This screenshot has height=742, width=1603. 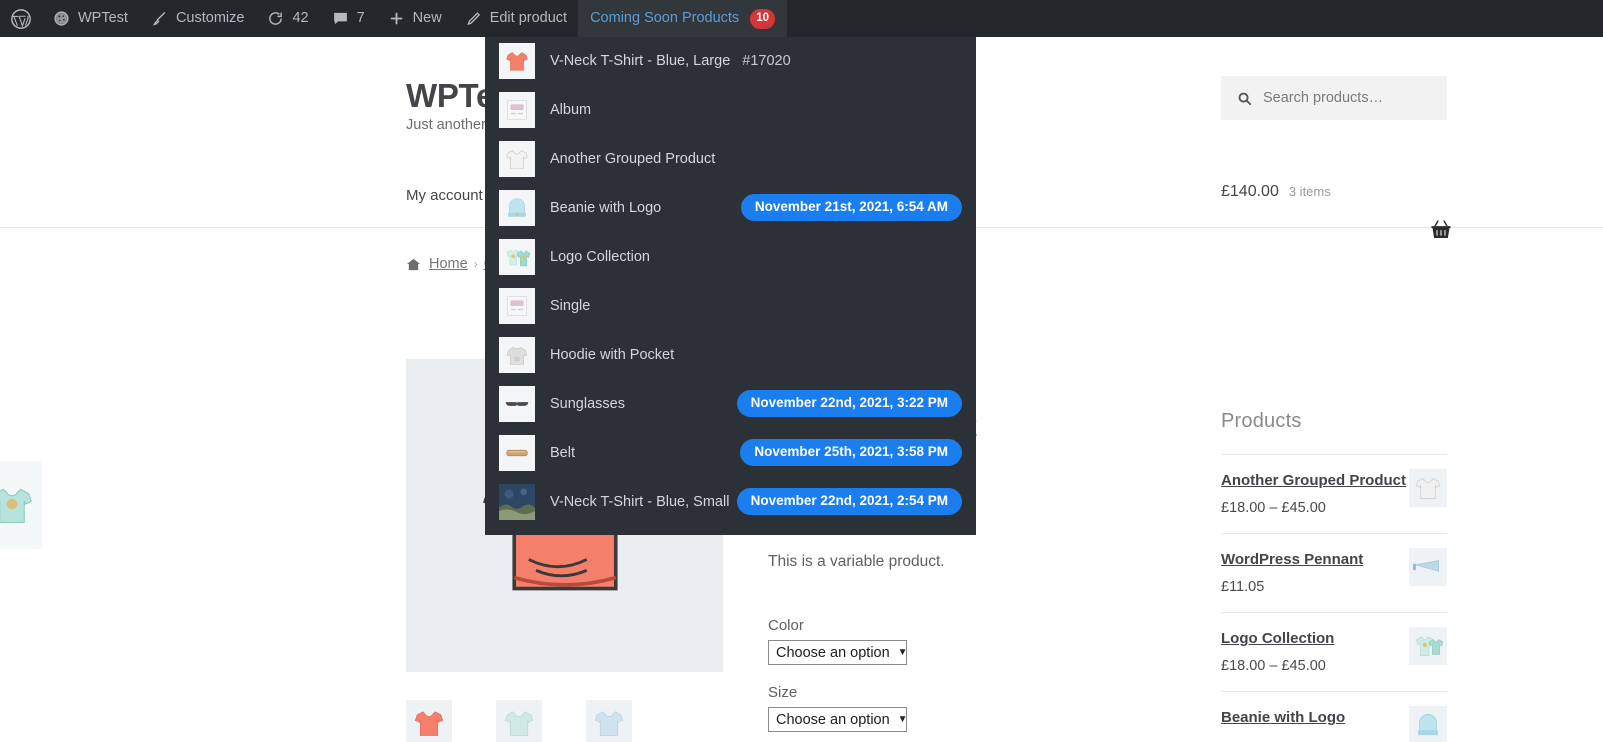 I want to click on cart-summary: £140.00 3 items, so click(x=1334, y=192).